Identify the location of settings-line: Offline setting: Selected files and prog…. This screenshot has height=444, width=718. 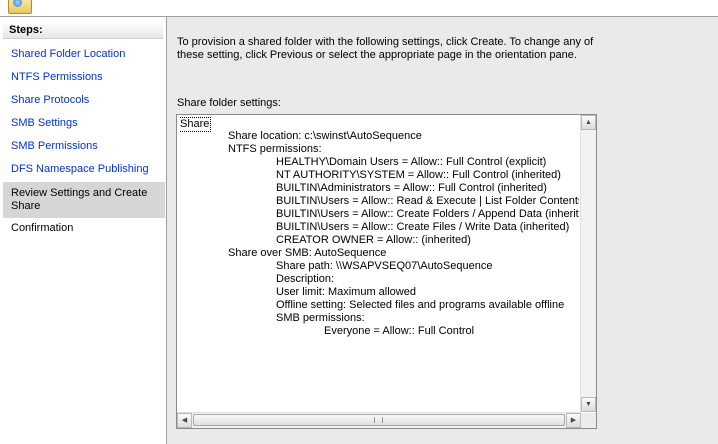
(420, 305).